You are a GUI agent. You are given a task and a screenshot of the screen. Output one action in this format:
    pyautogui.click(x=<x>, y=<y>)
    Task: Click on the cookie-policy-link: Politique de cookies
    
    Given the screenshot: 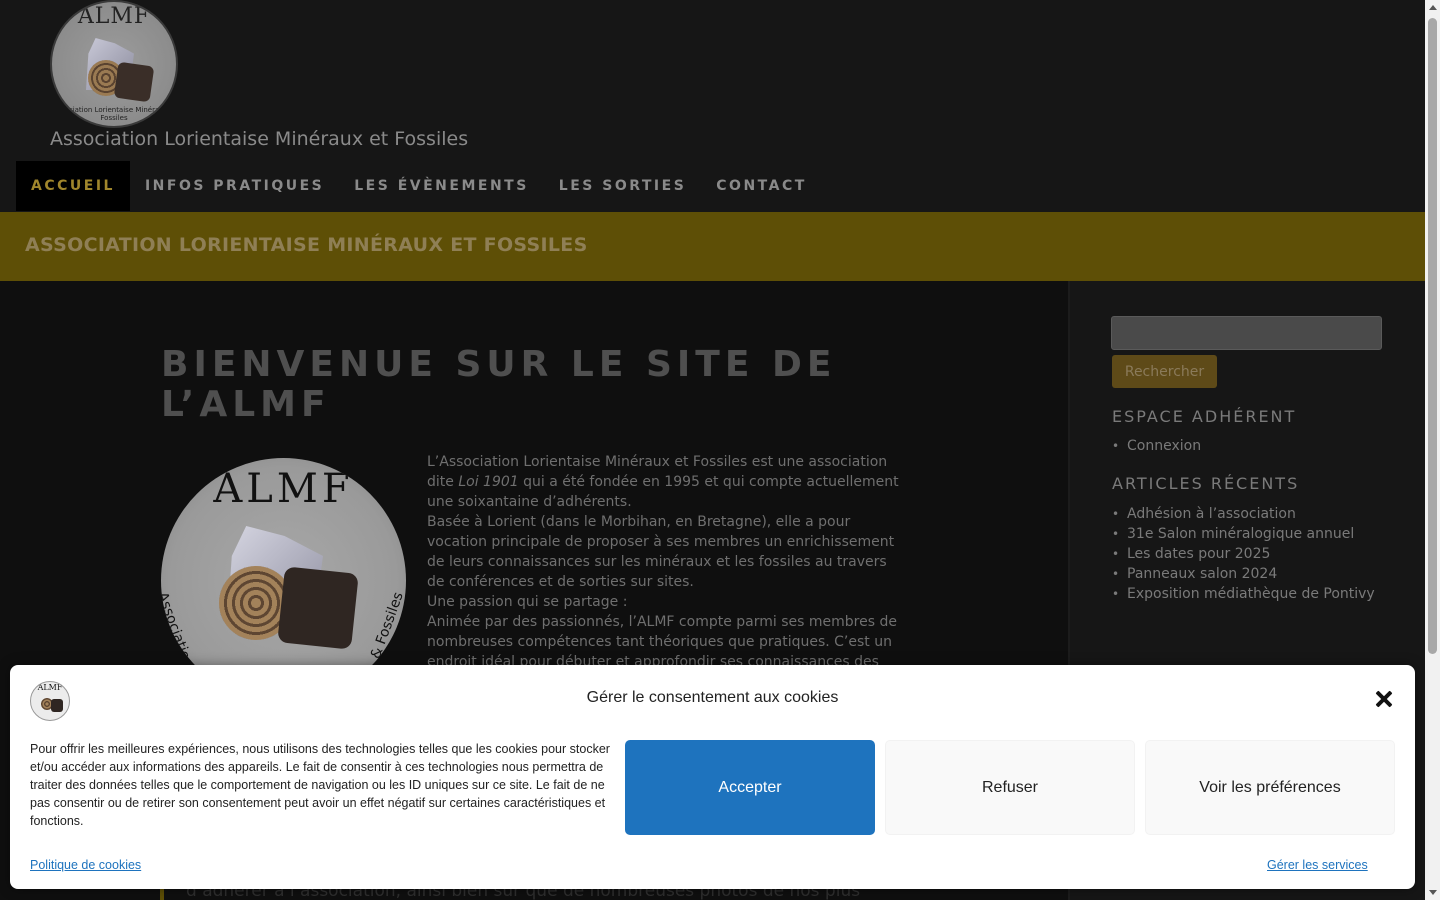 What is the action you would take?
    pyautogui.click(x=85, y=865)
    